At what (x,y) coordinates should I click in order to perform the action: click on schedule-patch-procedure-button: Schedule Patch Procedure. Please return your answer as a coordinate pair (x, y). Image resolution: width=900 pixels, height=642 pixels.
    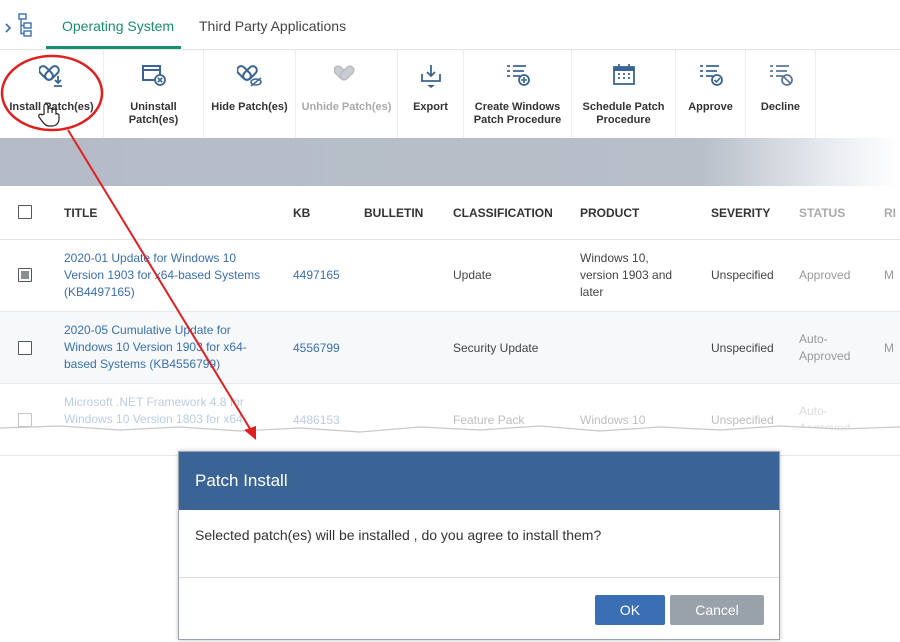
    Looking at the image, I should click on (624, 94).